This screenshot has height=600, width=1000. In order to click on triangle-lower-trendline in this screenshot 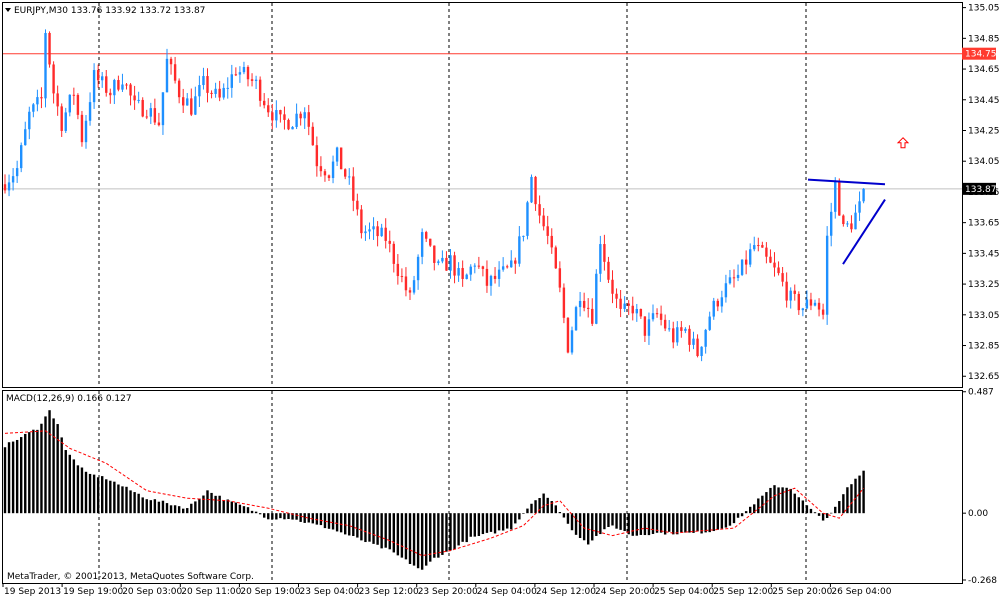, I will do `click(864, 232)`.